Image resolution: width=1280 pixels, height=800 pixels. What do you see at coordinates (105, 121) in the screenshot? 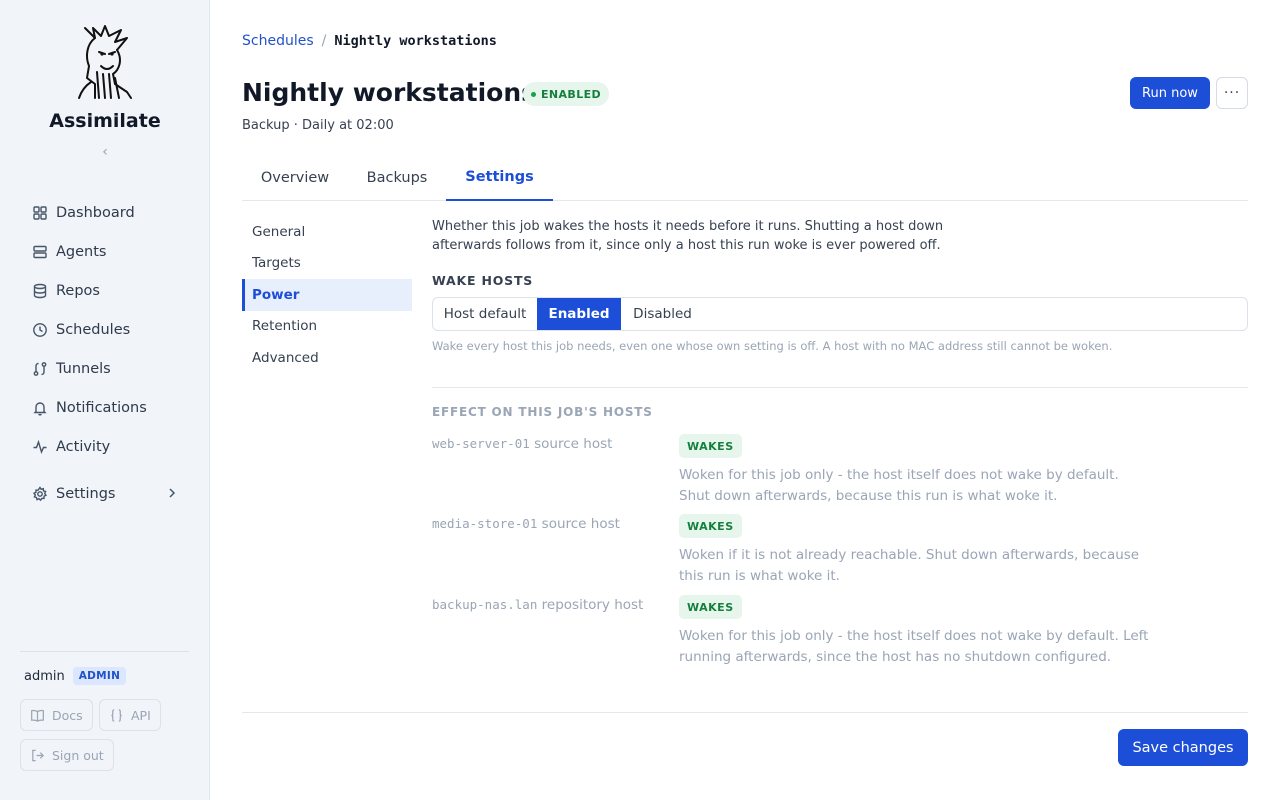
I see `brand-name: Assimilate` at bounding box center [105, 121].